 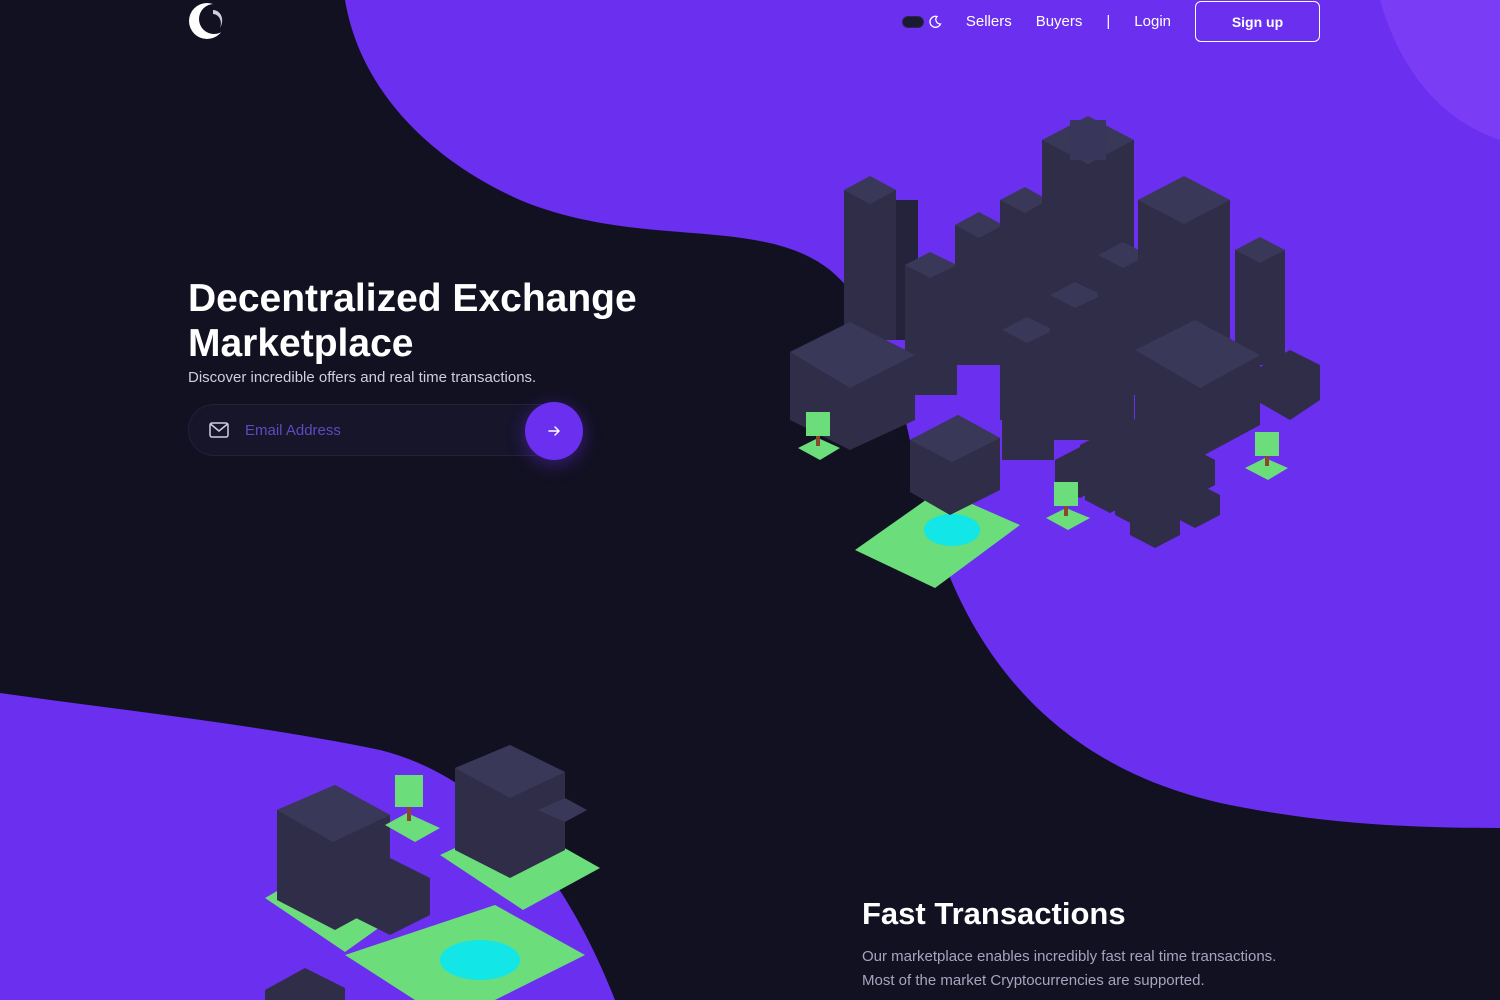 What do you see at coordinates (432, 872) in the screenshot?
I see `isometric-buildings-illustration` at bounding box center [432, 872].